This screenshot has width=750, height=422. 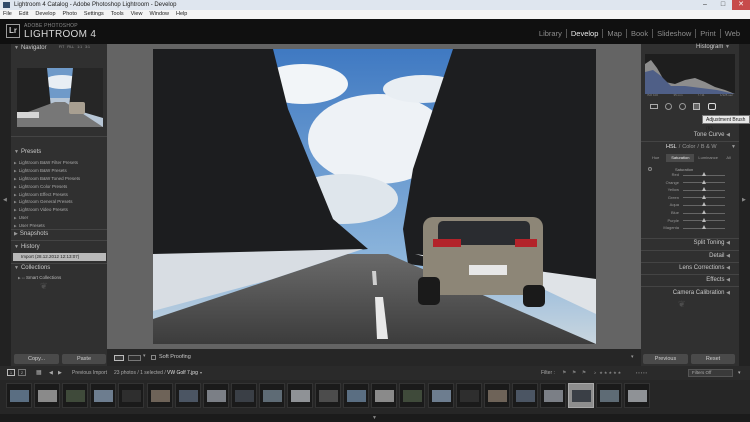 What do you see at coordinates (5, 205) in the screenshot?
I see `left-panel-edge: ◀` at bounding box center [5, 205].